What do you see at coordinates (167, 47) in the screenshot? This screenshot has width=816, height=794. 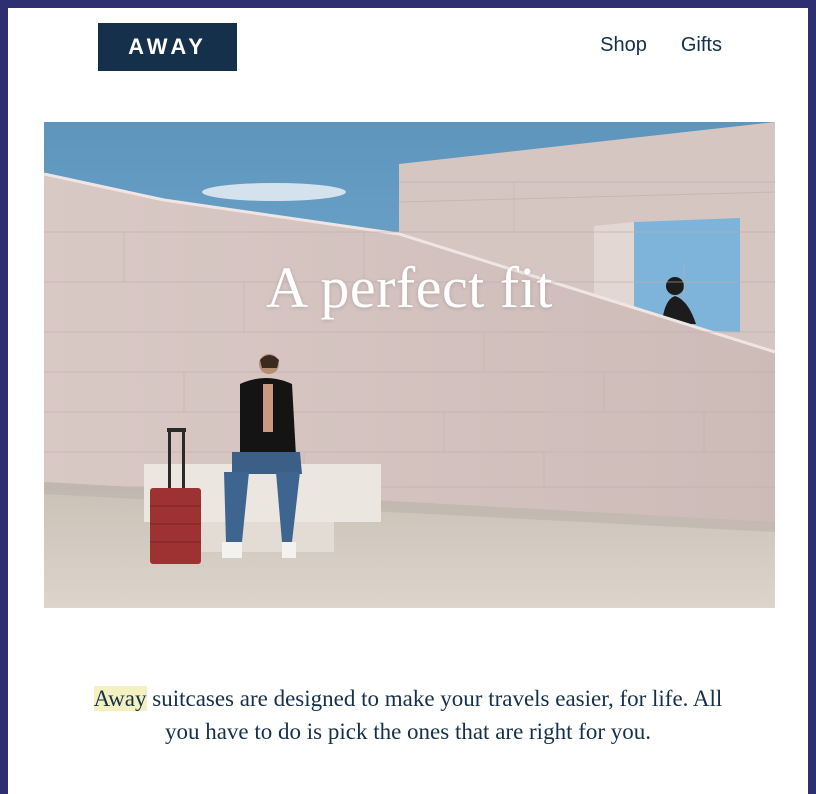 I see `away-logo: AWAY` at bounding box center [167, 47].